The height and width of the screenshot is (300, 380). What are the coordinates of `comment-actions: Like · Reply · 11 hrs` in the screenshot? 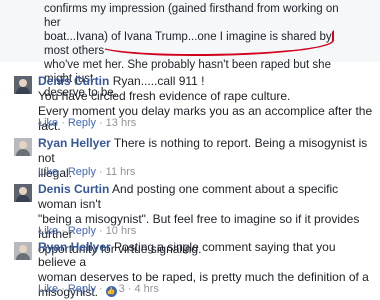 It's located at (87, 172).